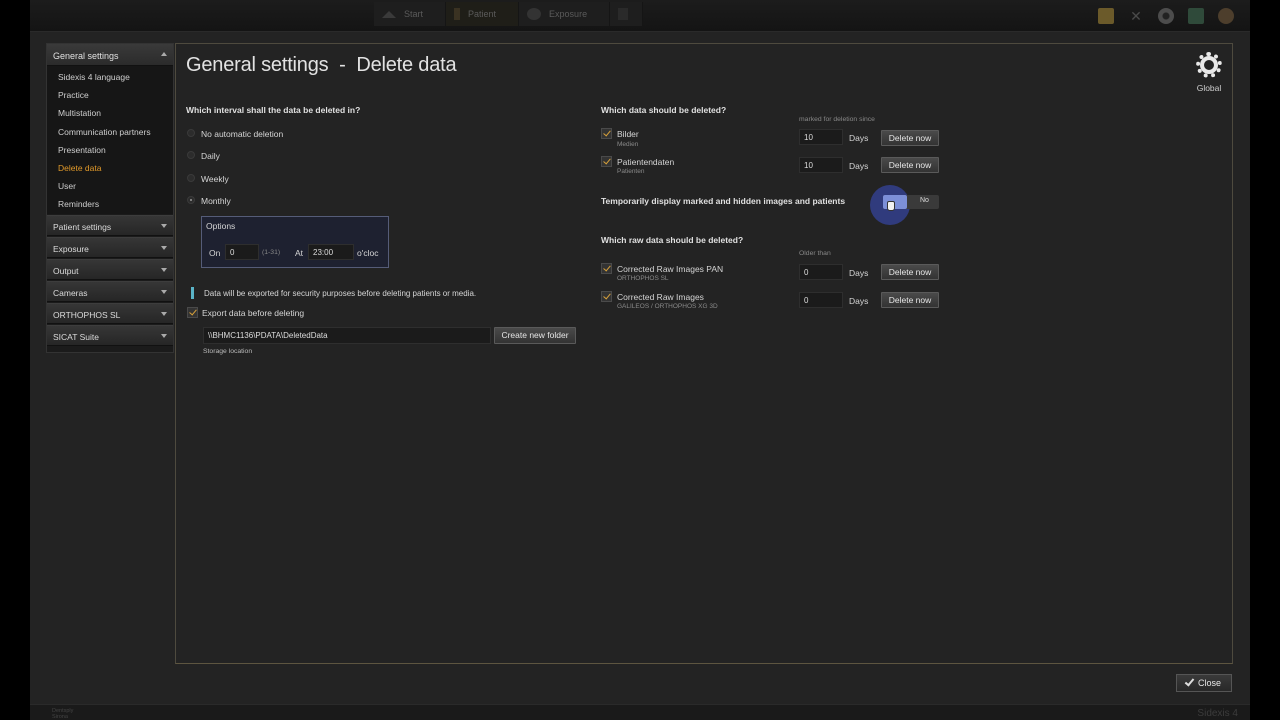 This screenshot has width=1280, height=720. What do you see at coordinates (821, 137) in the screenshot?
I see `bilder-days-input: 10` at bounding box center [821, 137].